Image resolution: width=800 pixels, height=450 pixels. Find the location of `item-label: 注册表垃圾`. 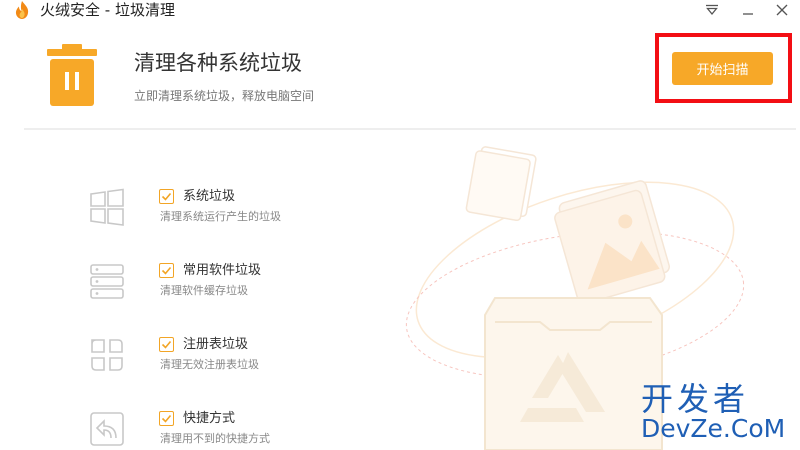

item-label: 注册表垃圾 is located at coordinates (216, 344).